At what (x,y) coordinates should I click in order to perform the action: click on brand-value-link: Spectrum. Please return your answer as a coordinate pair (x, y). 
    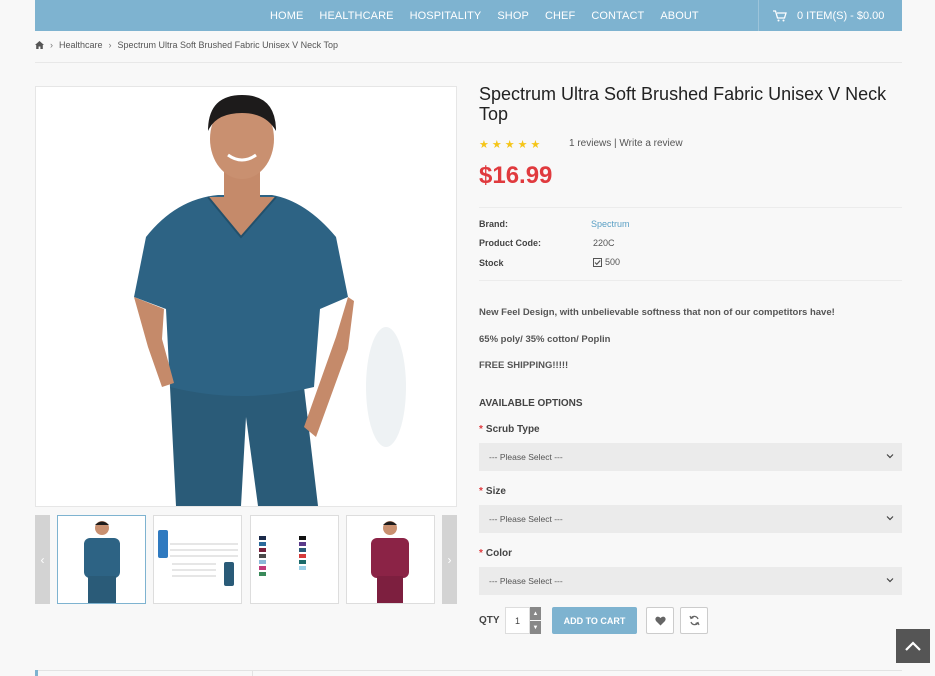
    Looking at the image, I should click on (610, 224).